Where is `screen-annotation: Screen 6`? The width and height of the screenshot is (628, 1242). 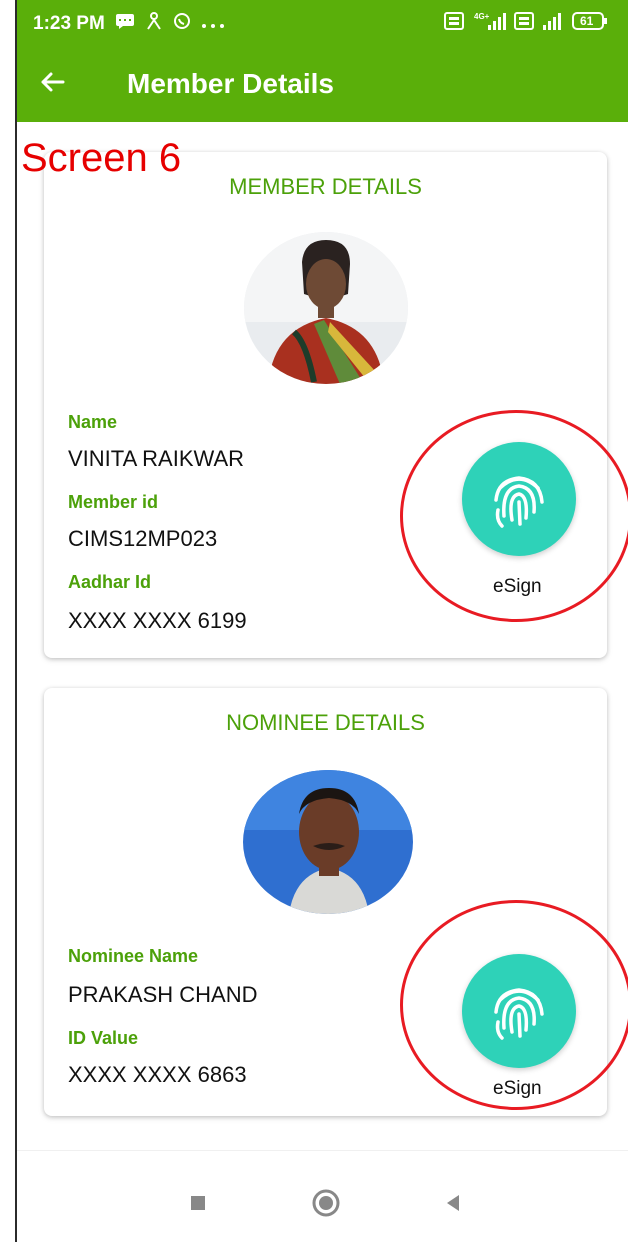 screen-annotation: Screen 6 is located at coordinates (101, 158).